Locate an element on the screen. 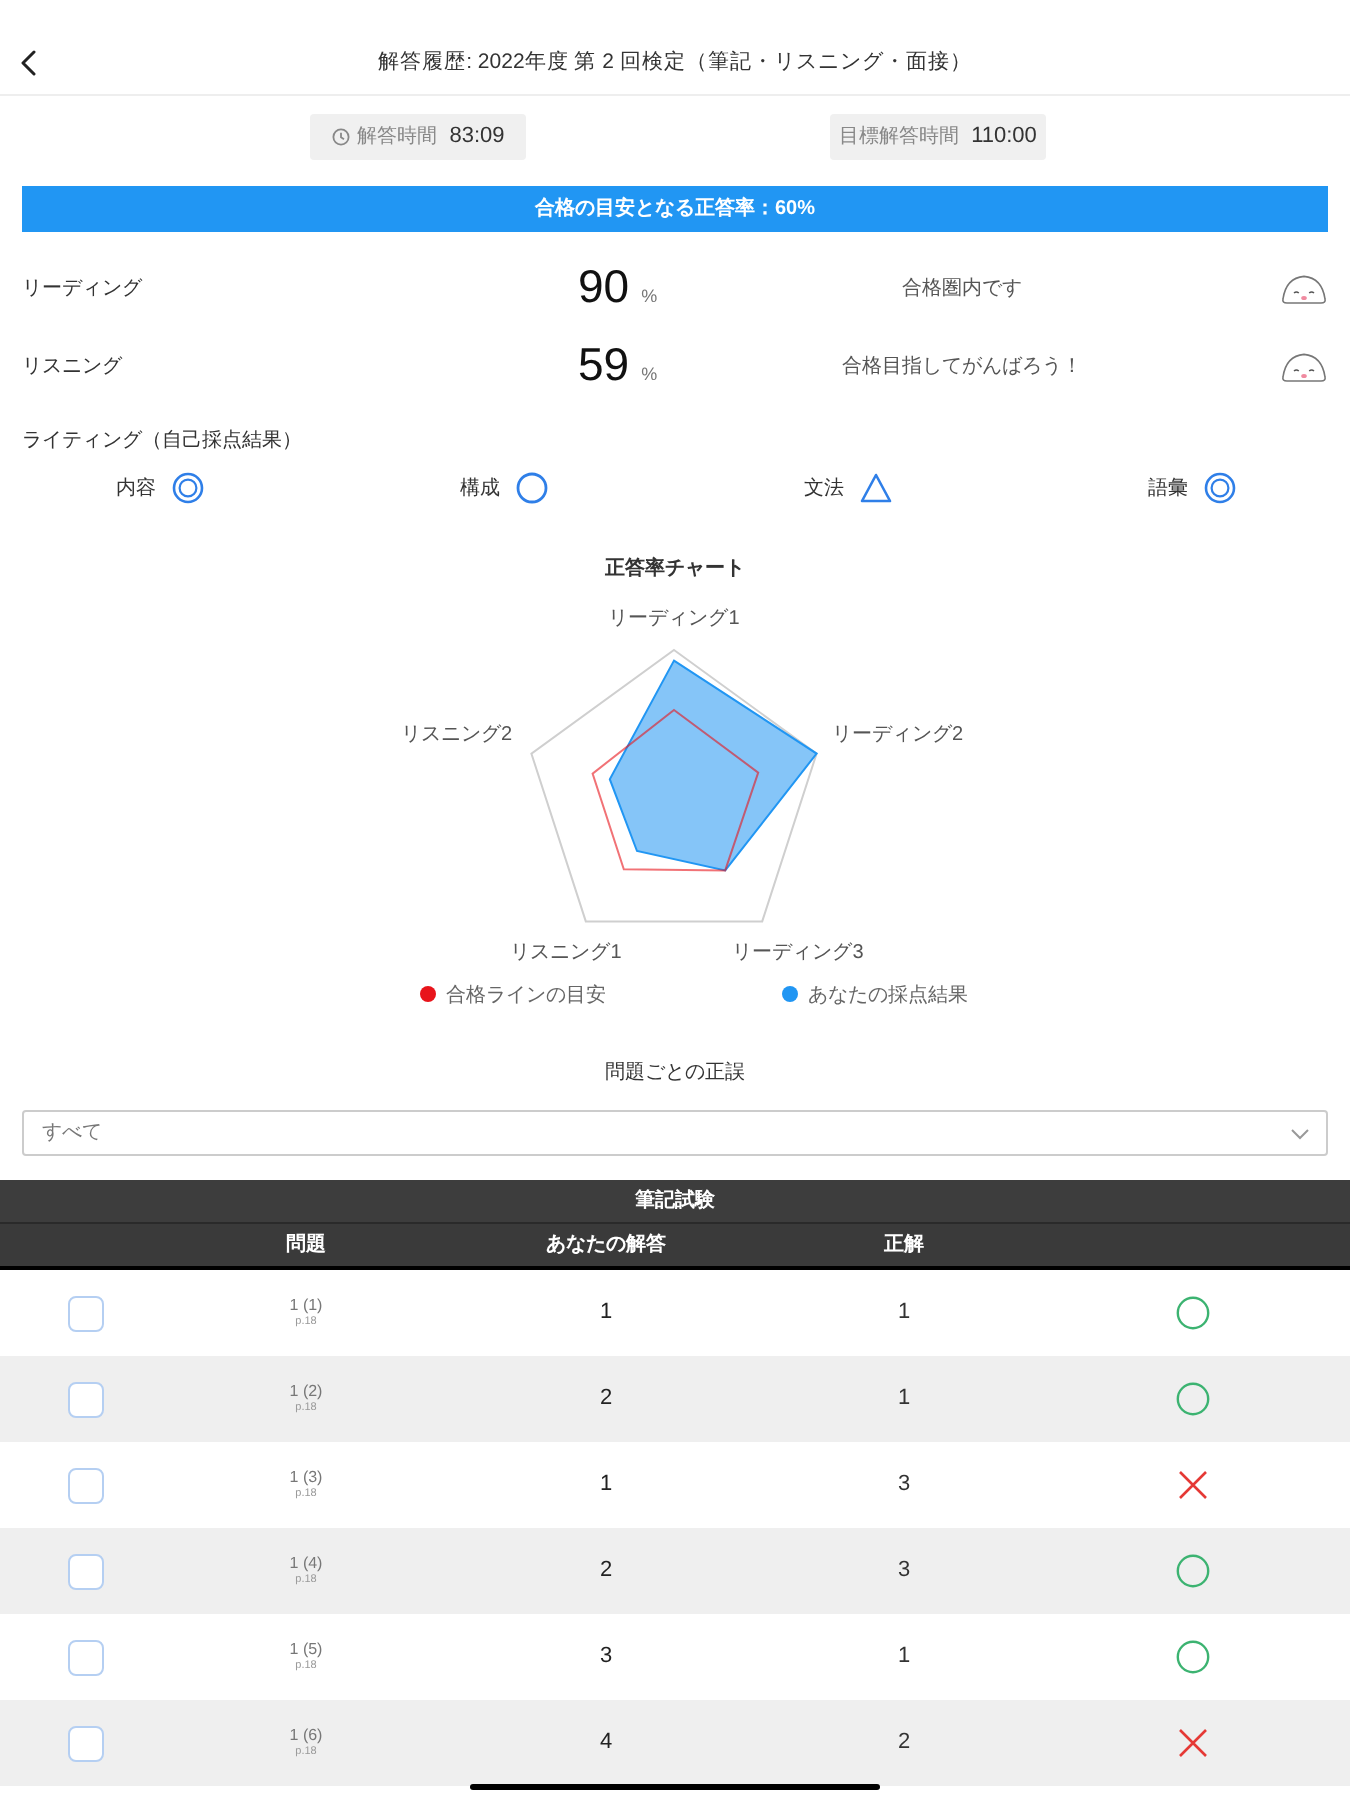  legend-label: あなたの採点結果 is located at coordinates (888, 996).